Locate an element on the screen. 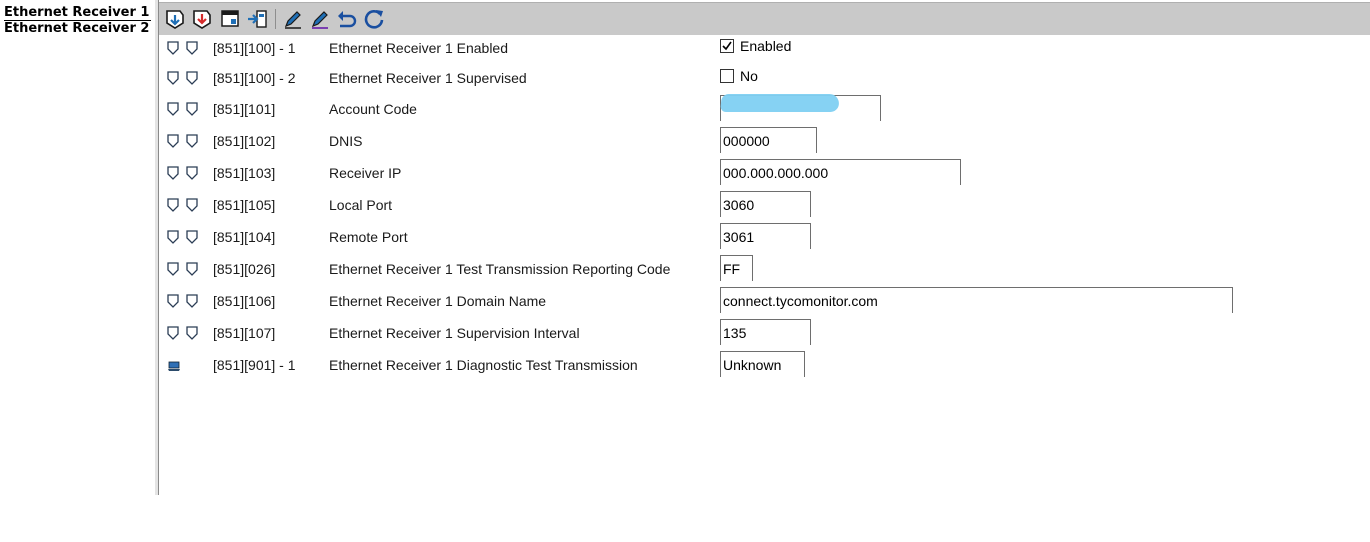  section-tree: Ethernet Receiver 1 Ethernet Receiver 2 is located at coordinates (78, 247).